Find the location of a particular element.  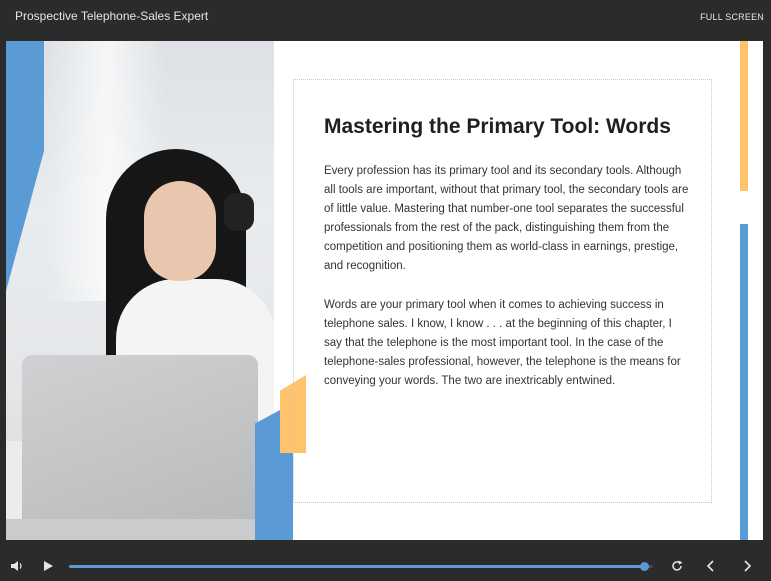

chevron-left-icon is located at coordinates (711, 566).